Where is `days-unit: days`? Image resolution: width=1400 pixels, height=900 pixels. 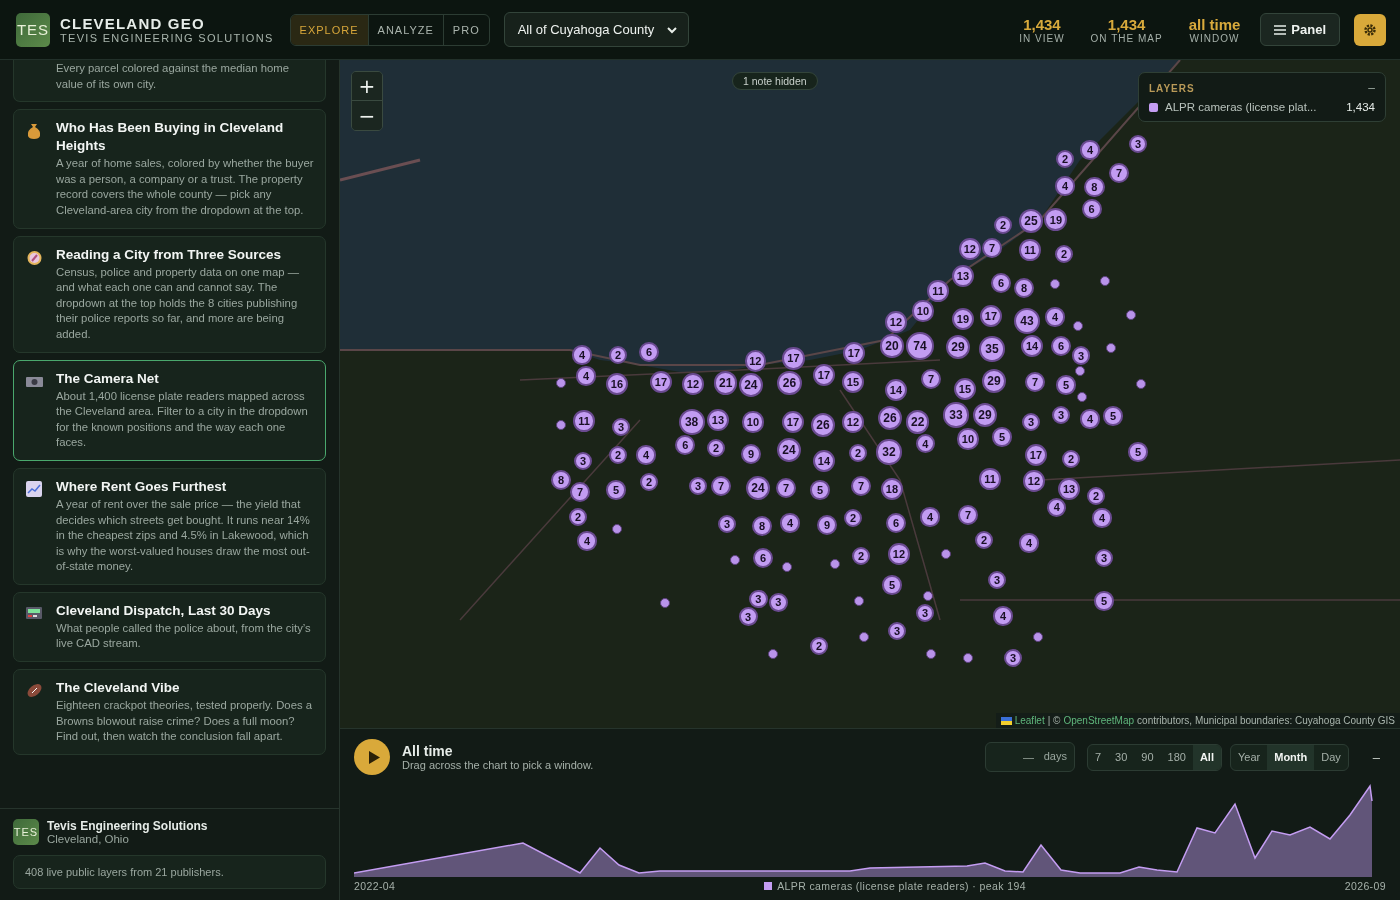
days-unit: days is located at coordinates (1055, 756).